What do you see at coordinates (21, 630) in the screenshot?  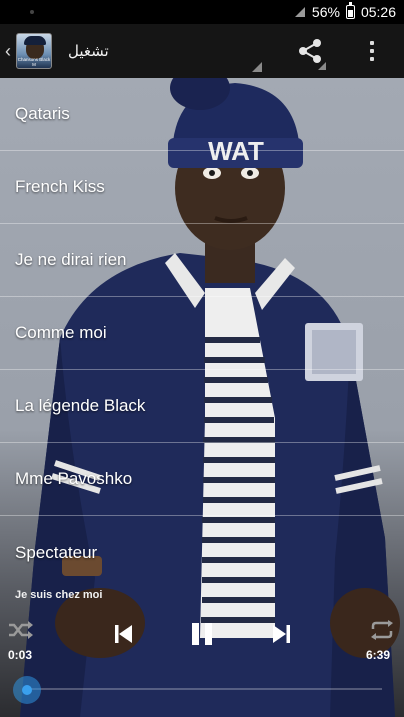 I see `shuffle-icon` at bounding box center [21, 630].